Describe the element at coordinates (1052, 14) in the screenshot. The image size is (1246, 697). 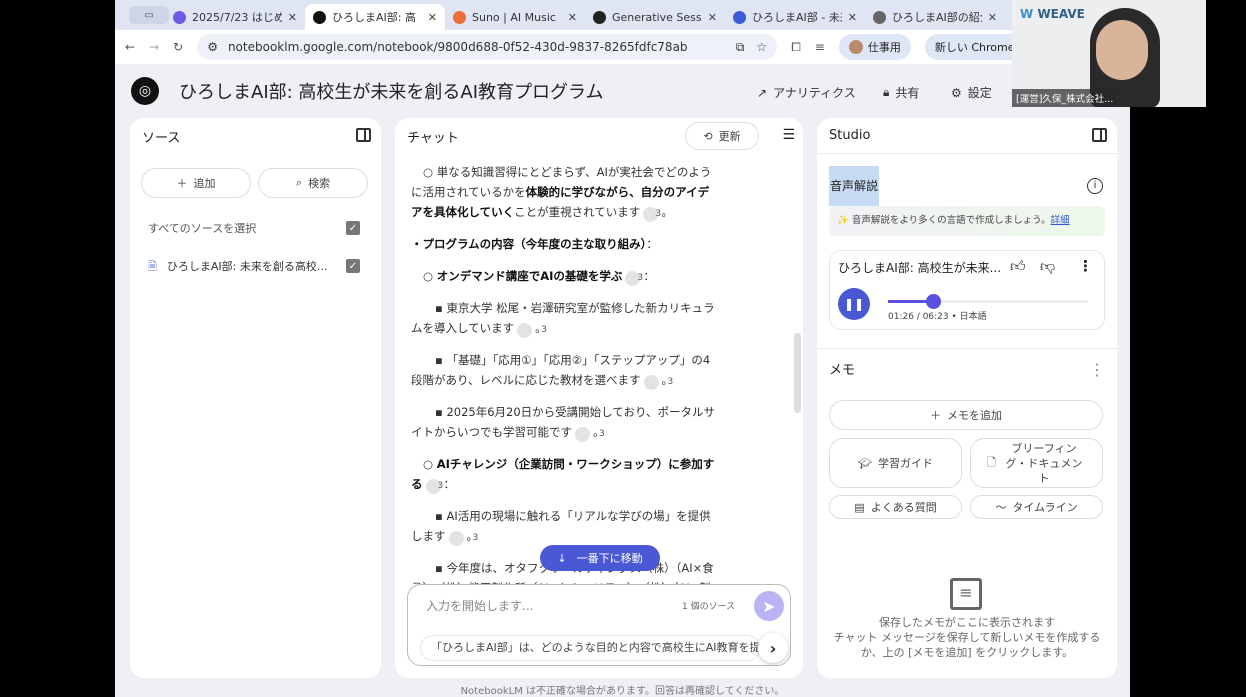
I see `weave-logo: W WEAVE` at that location.